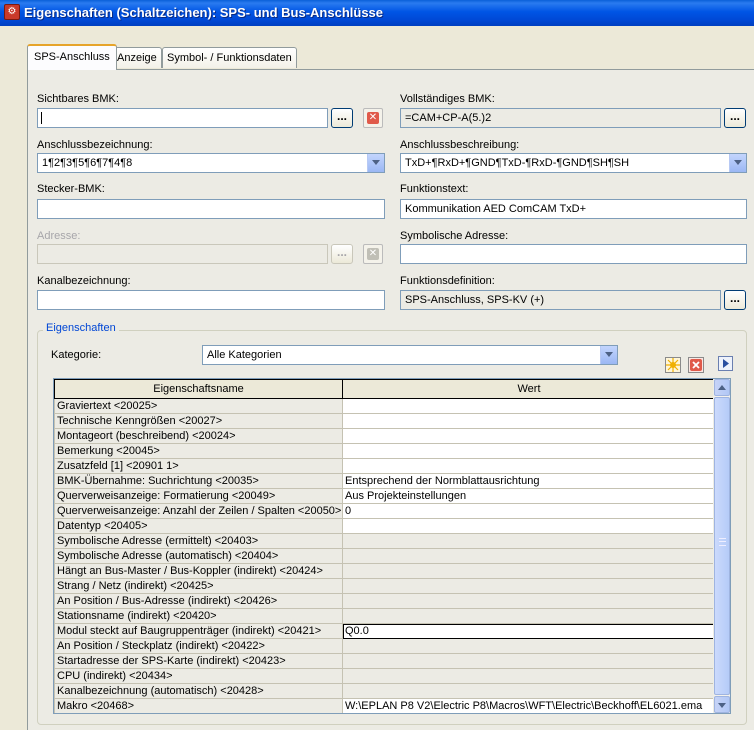 Image resolution: width=754 pixels, height=730 pixels. I want to click on sichtbares-bmk-delete-button: ✕, so click(373, 118).